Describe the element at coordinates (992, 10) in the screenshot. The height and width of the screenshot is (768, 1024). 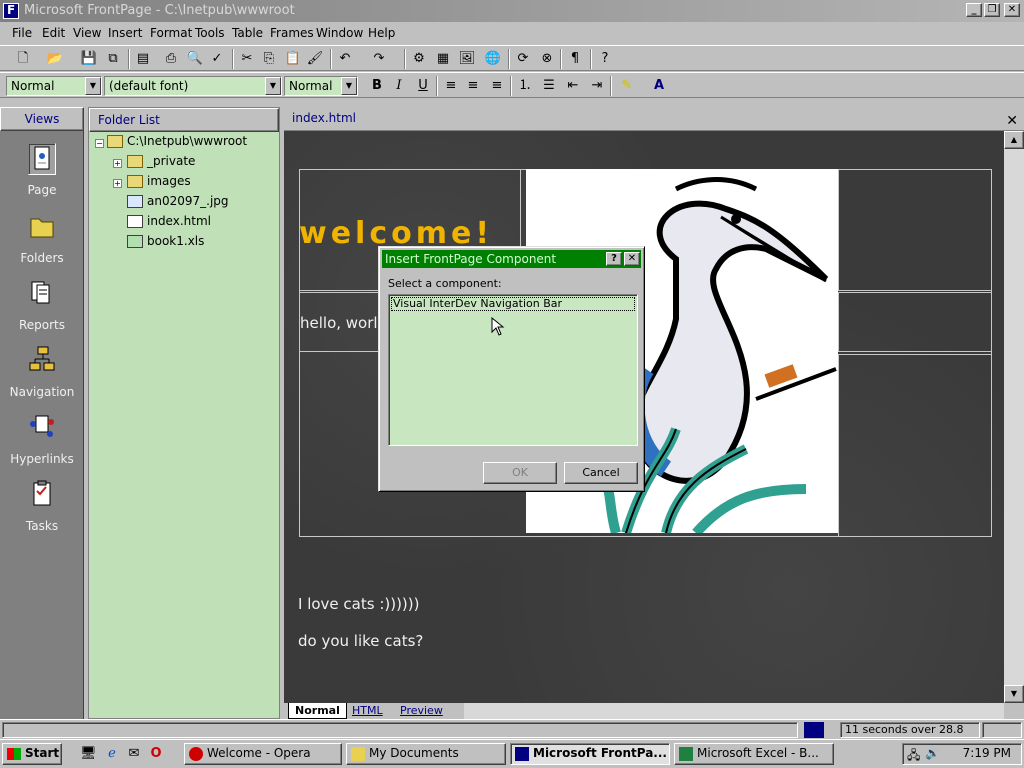
I see `restore-button: ❐` at that location.